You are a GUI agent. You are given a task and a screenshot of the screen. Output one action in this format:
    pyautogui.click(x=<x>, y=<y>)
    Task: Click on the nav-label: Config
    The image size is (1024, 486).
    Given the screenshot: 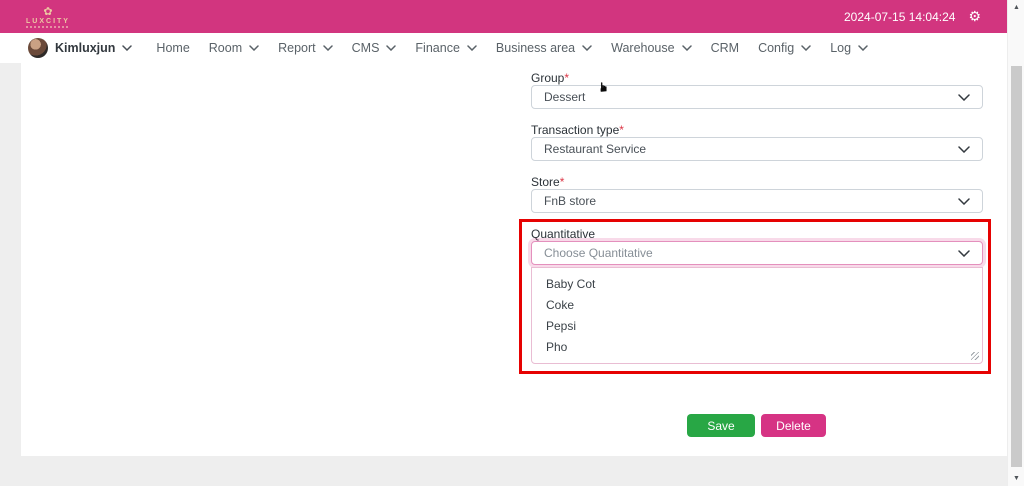 What is the action you would take?
    pyautogui.click(x=776, y=48)
    